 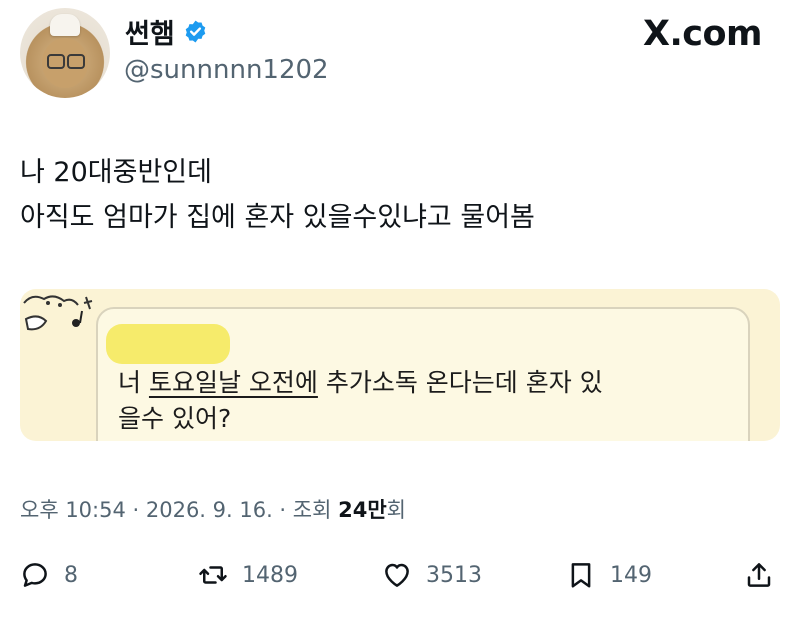 What do you see at coordinates (270, 575) in the screenshot?
I see `repost-count: 1489` at bounding box center [270, 575].